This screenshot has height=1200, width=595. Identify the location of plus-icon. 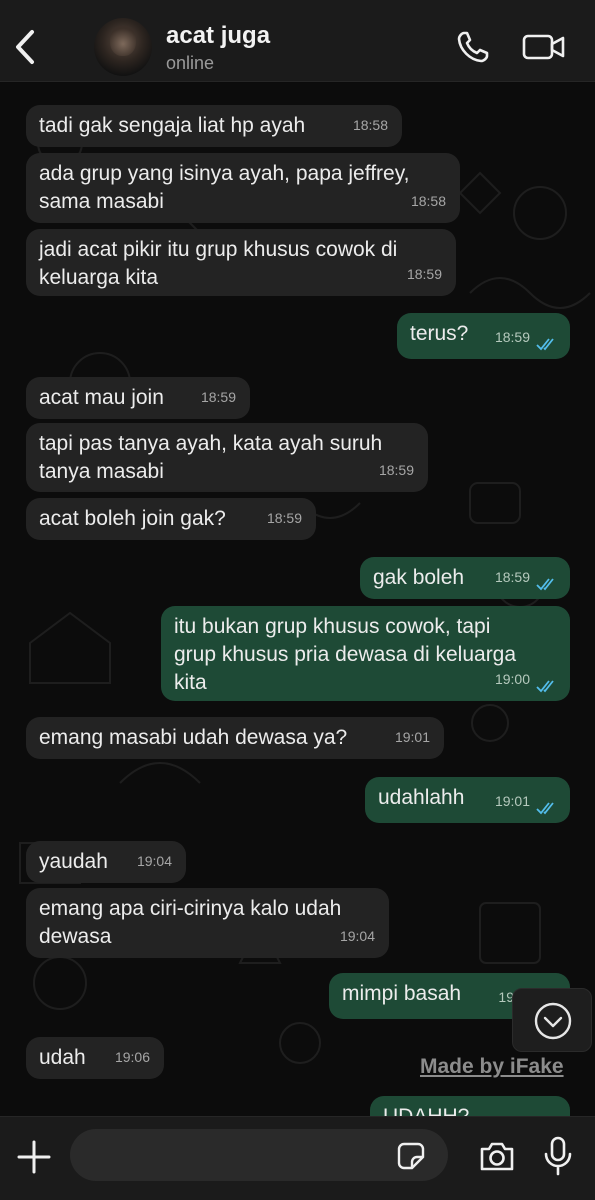
(34, 1157).